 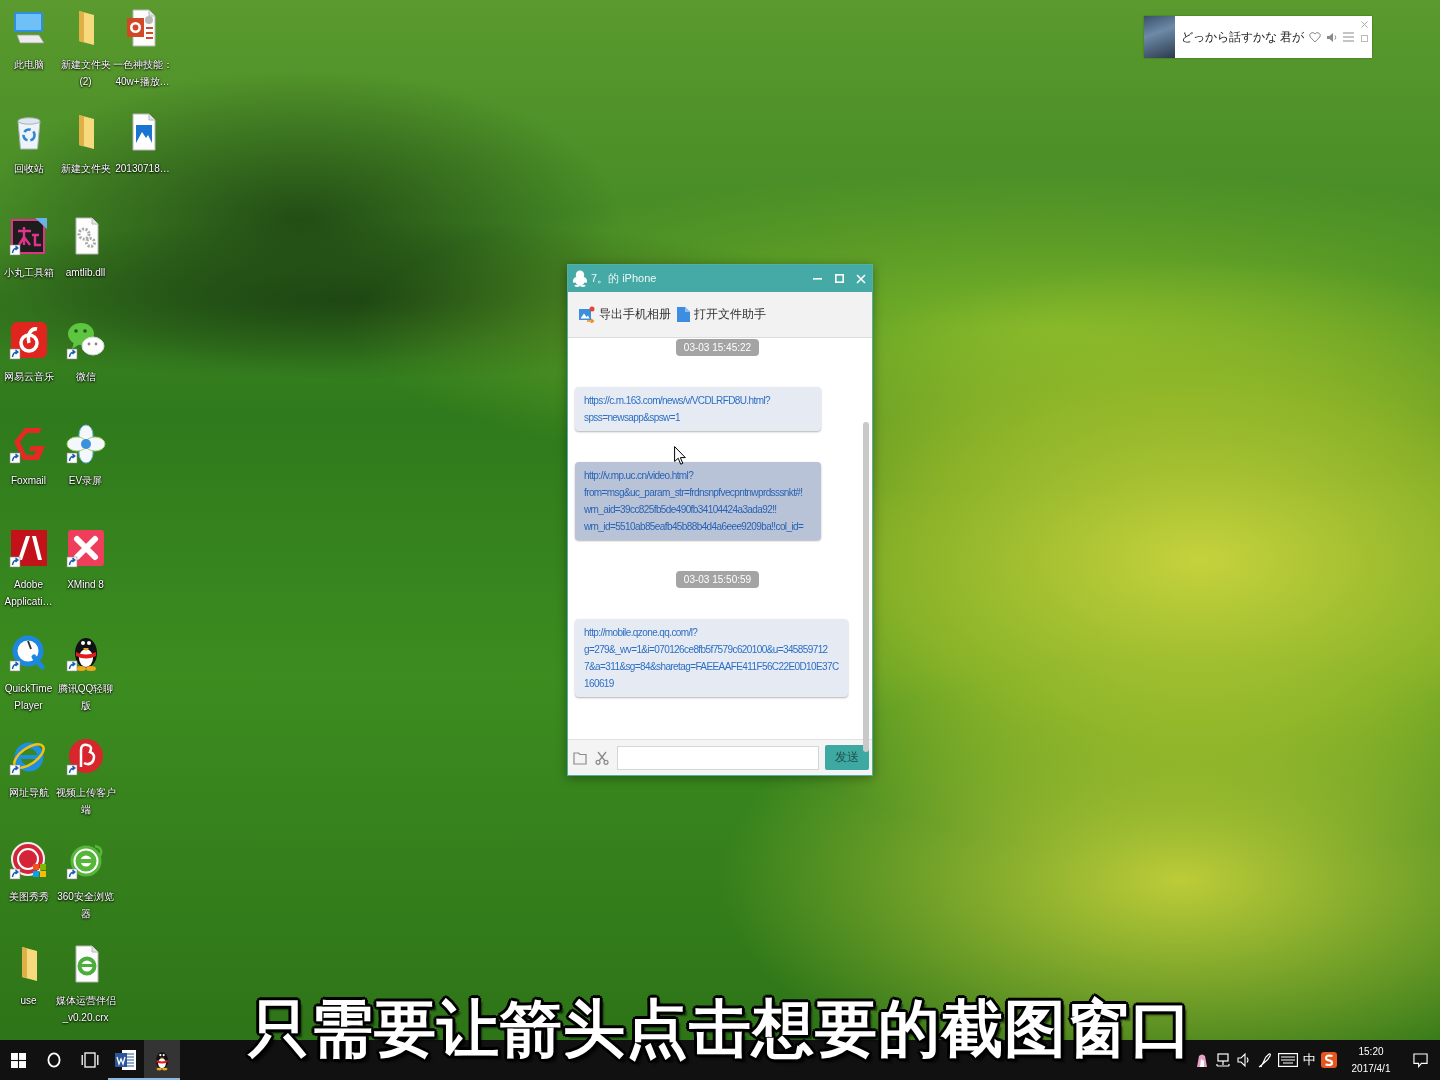 What do you see at coordinates (85, 756) in the screenshot?
I see `disc-icon` at bounding box center [85, 756].